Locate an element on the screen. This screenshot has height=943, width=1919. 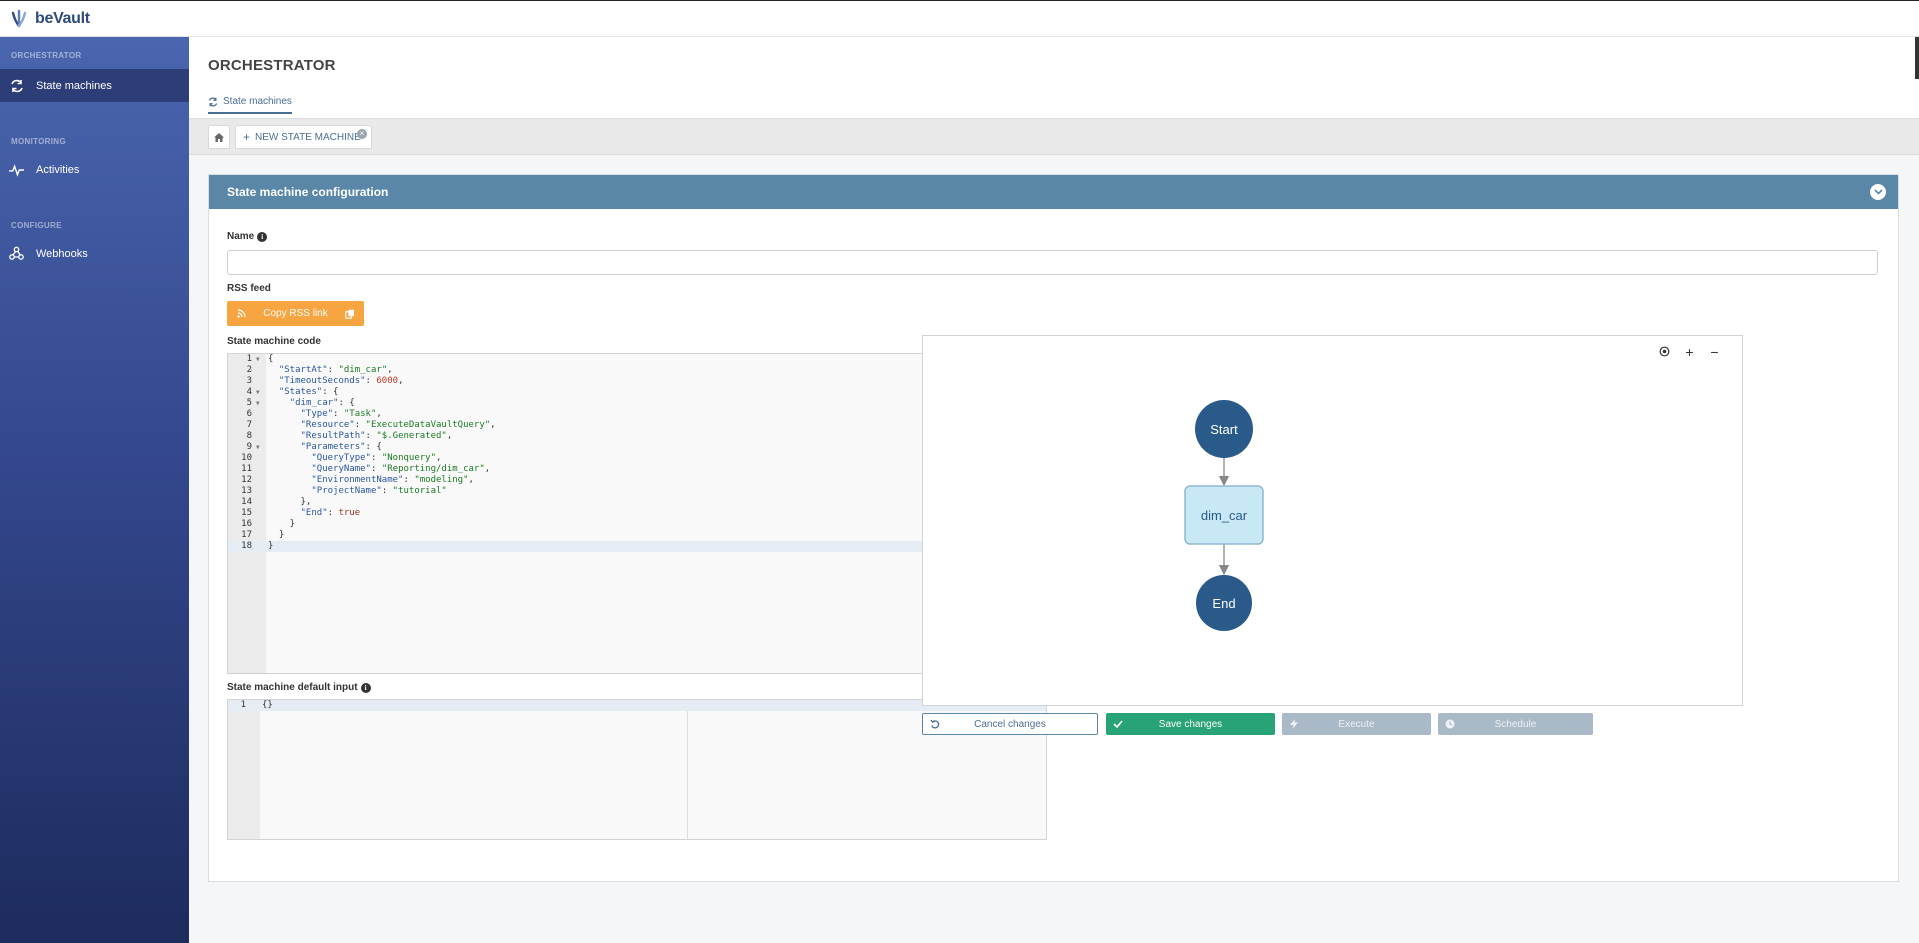
line-number: 16 is located at coordinates (246, 524).